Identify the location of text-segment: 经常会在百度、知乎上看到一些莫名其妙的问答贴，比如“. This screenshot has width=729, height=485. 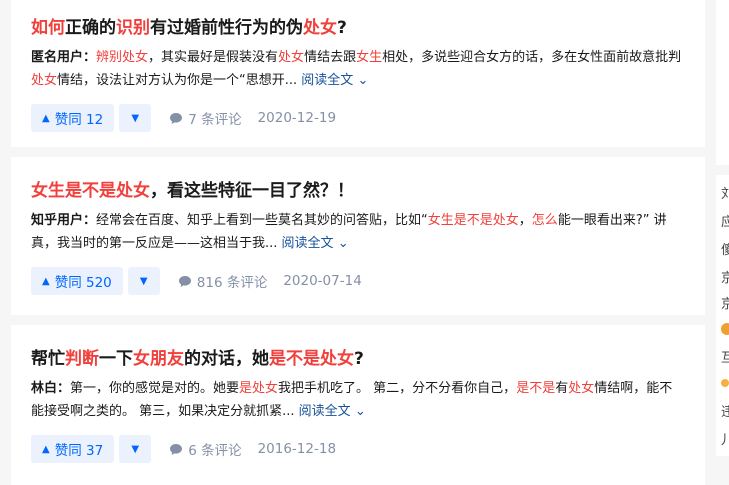
(262, 220).